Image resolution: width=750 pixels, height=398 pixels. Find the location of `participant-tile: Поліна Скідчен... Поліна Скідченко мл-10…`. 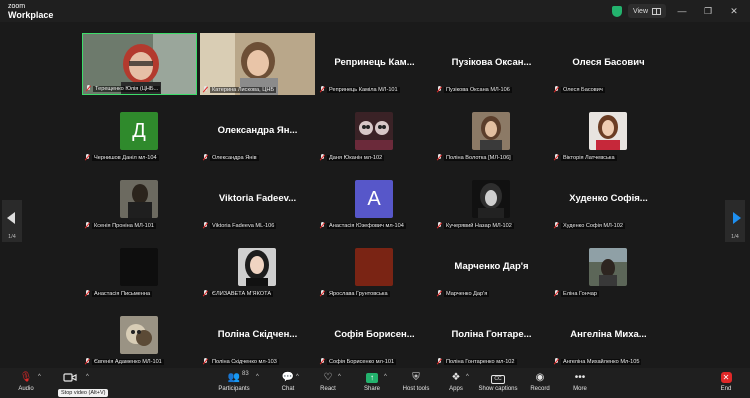

participant-tile: Поліна Скідчен... Поліна Скідченко мл-10… is located at coordinates (257, 336).